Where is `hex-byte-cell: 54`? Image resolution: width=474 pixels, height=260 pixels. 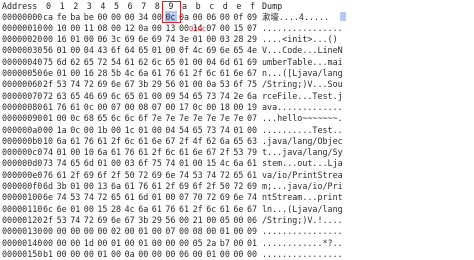 hex-byte-cell: 54 is located at coordinates (185, 130).